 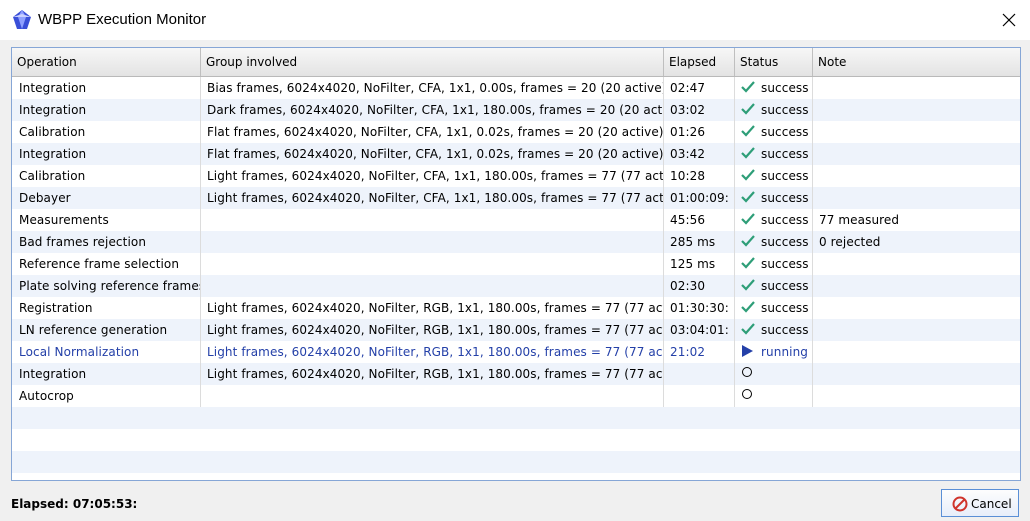 I want to click on cell-operation: Measurements, so click(x=106, y=220).